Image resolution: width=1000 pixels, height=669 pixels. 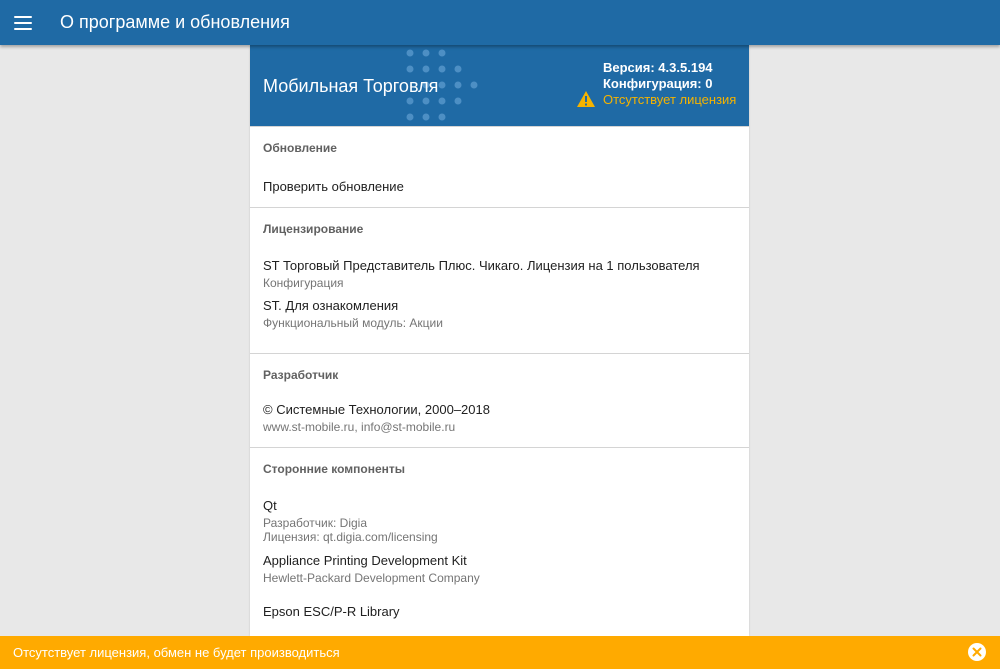 I want to click on component-title: Epson ESC/P-R Library, so click(x=331, y=611).